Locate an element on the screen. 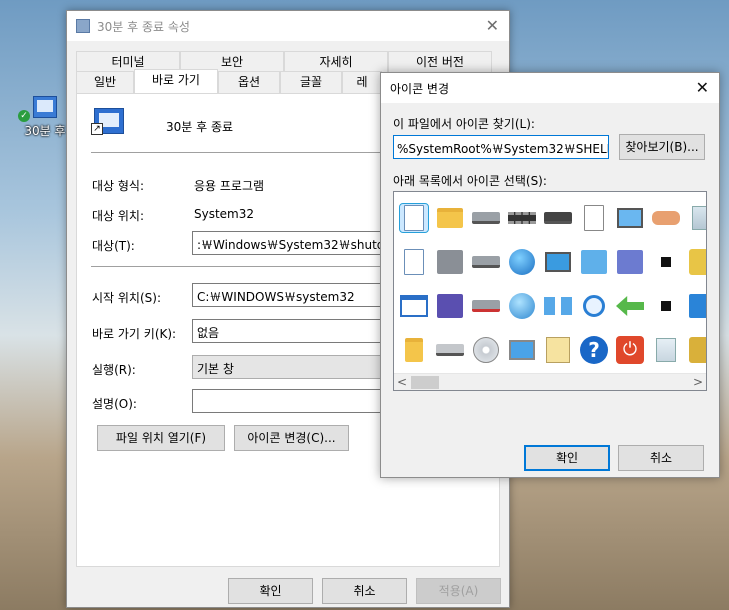 The height and width of the screenshot is (610, 729). tabs-front-row: 일반 바로 가기 옵션 글꼴 레 is located at coordinates (229, 81).